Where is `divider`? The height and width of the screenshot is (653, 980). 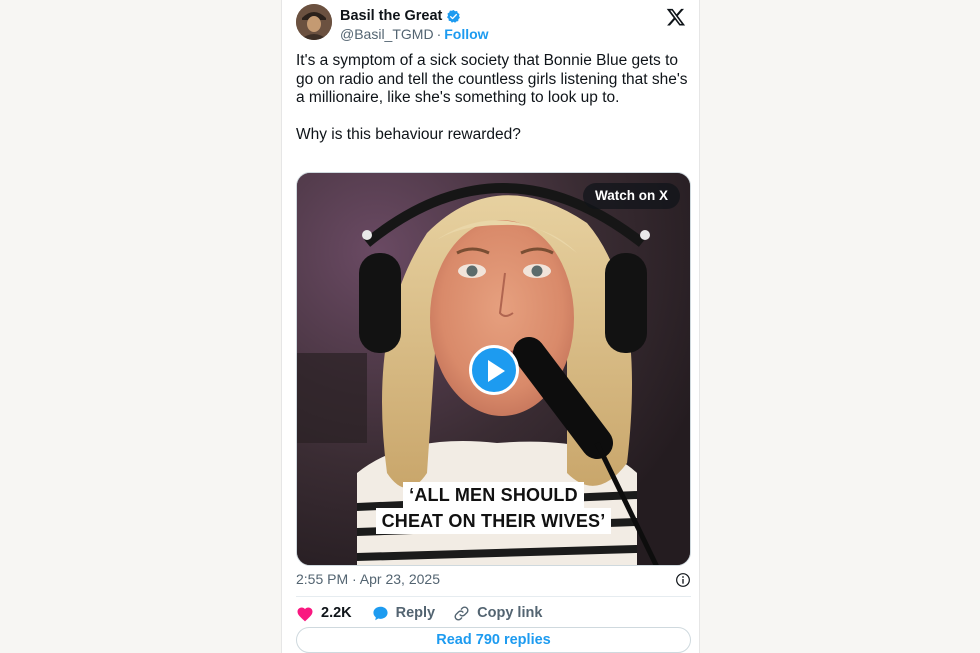 divider is located at coordinates (493, 596).